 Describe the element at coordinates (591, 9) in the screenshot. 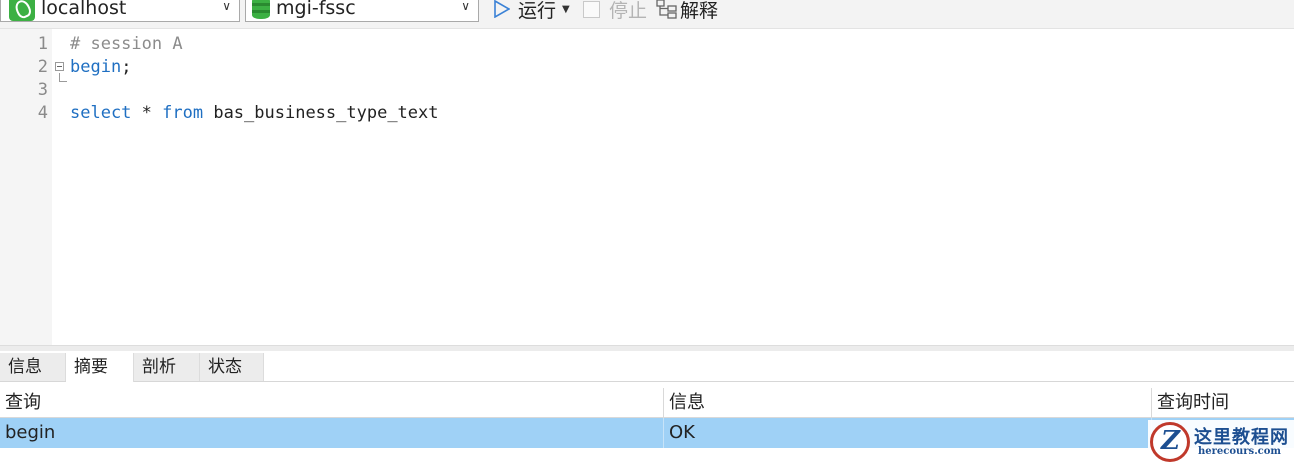

I see `stop-icon` at that location.